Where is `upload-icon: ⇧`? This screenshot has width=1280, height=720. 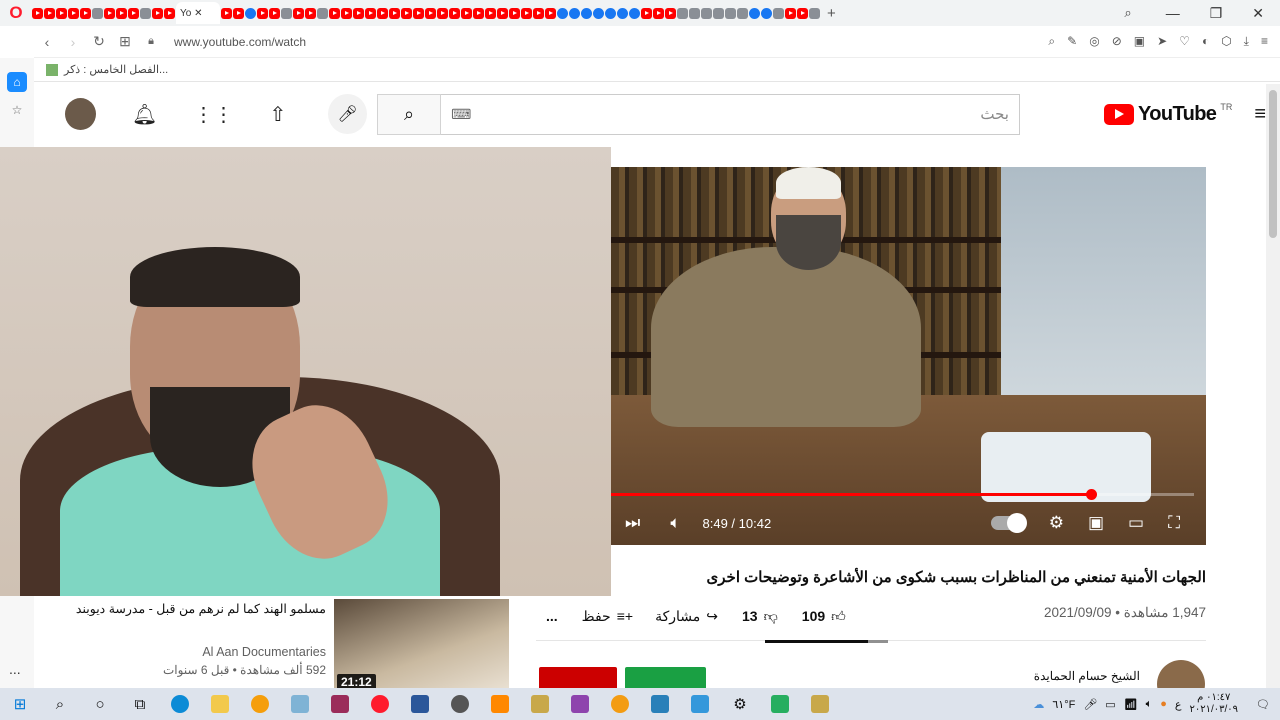
upload-icon: ⇧ is located at coordinates (277, 114).